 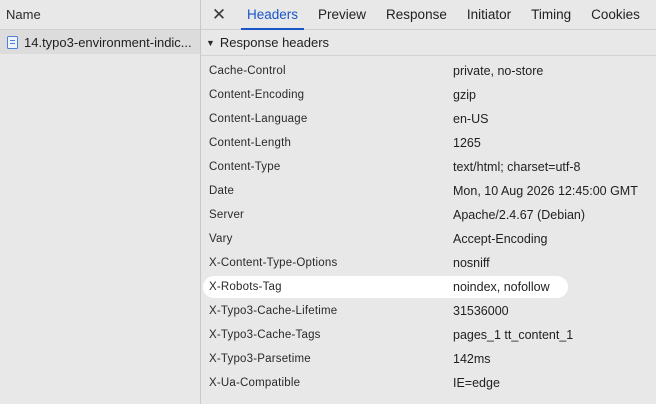 What do you see at coordinates (428, 119) in the screenshot?
I see `header-row: Content-Language en-US` at bounding box center [428, 119].